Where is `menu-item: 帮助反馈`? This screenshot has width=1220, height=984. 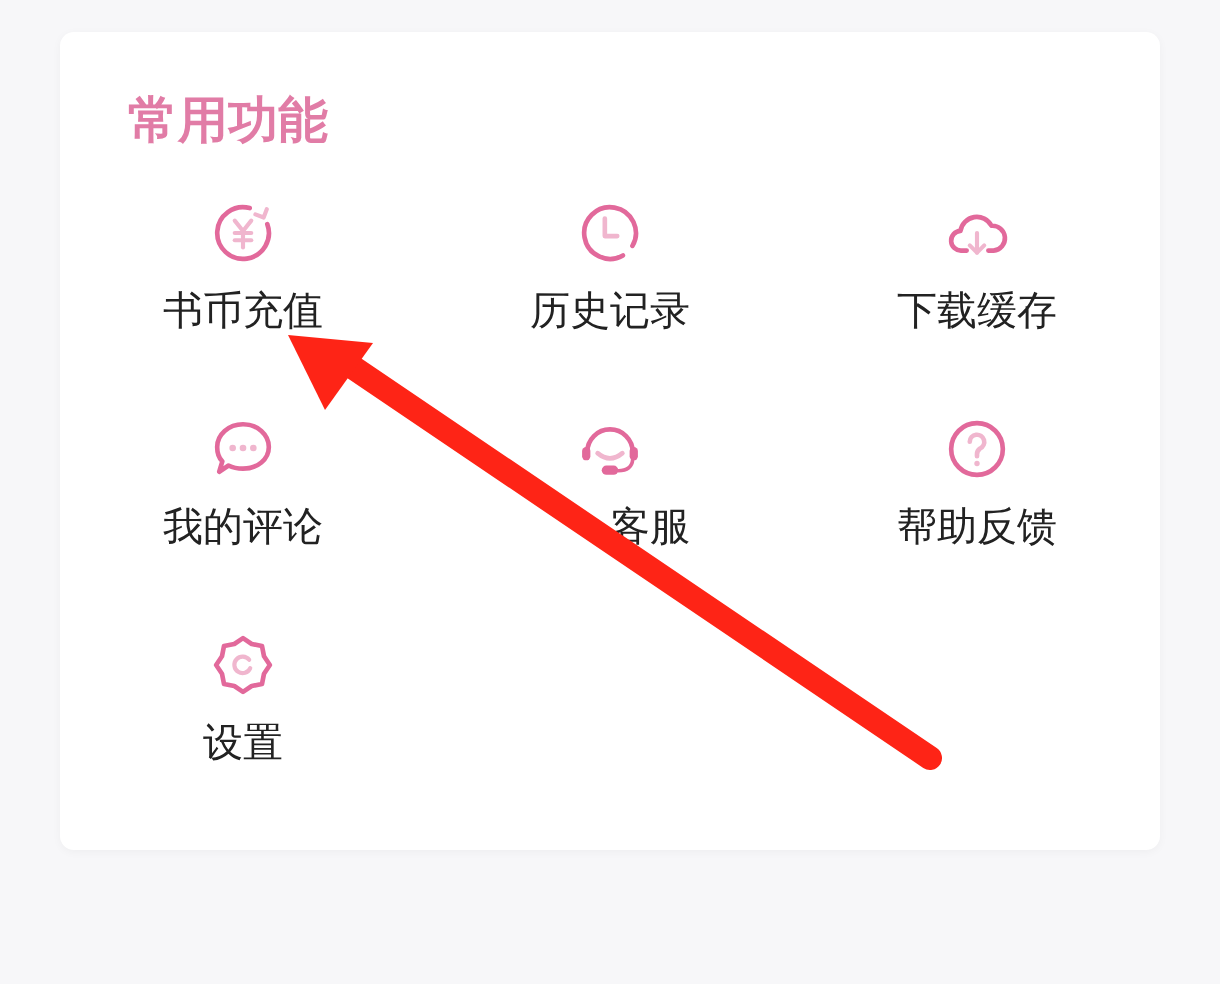 menu-item: 帮助反馈 is located at coordinates (976, 484).